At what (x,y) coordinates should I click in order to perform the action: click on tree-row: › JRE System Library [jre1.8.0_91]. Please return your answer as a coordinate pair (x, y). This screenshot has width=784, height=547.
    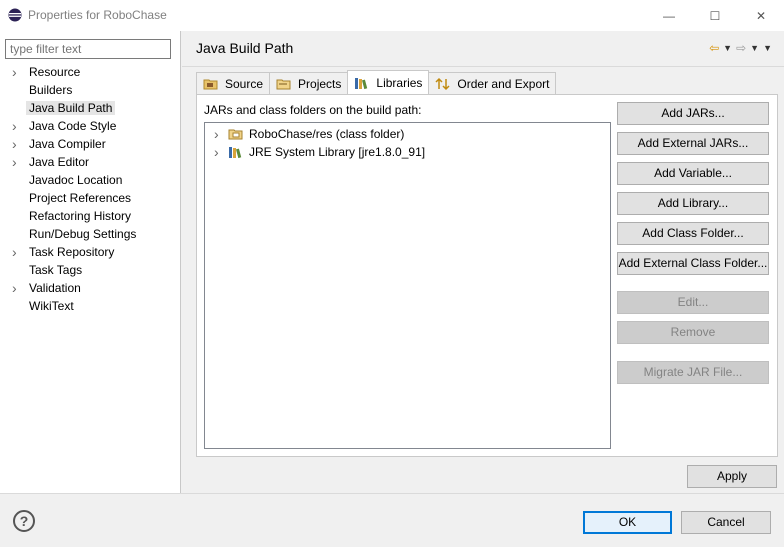
    Looking at the image, I should click on (407, 152).